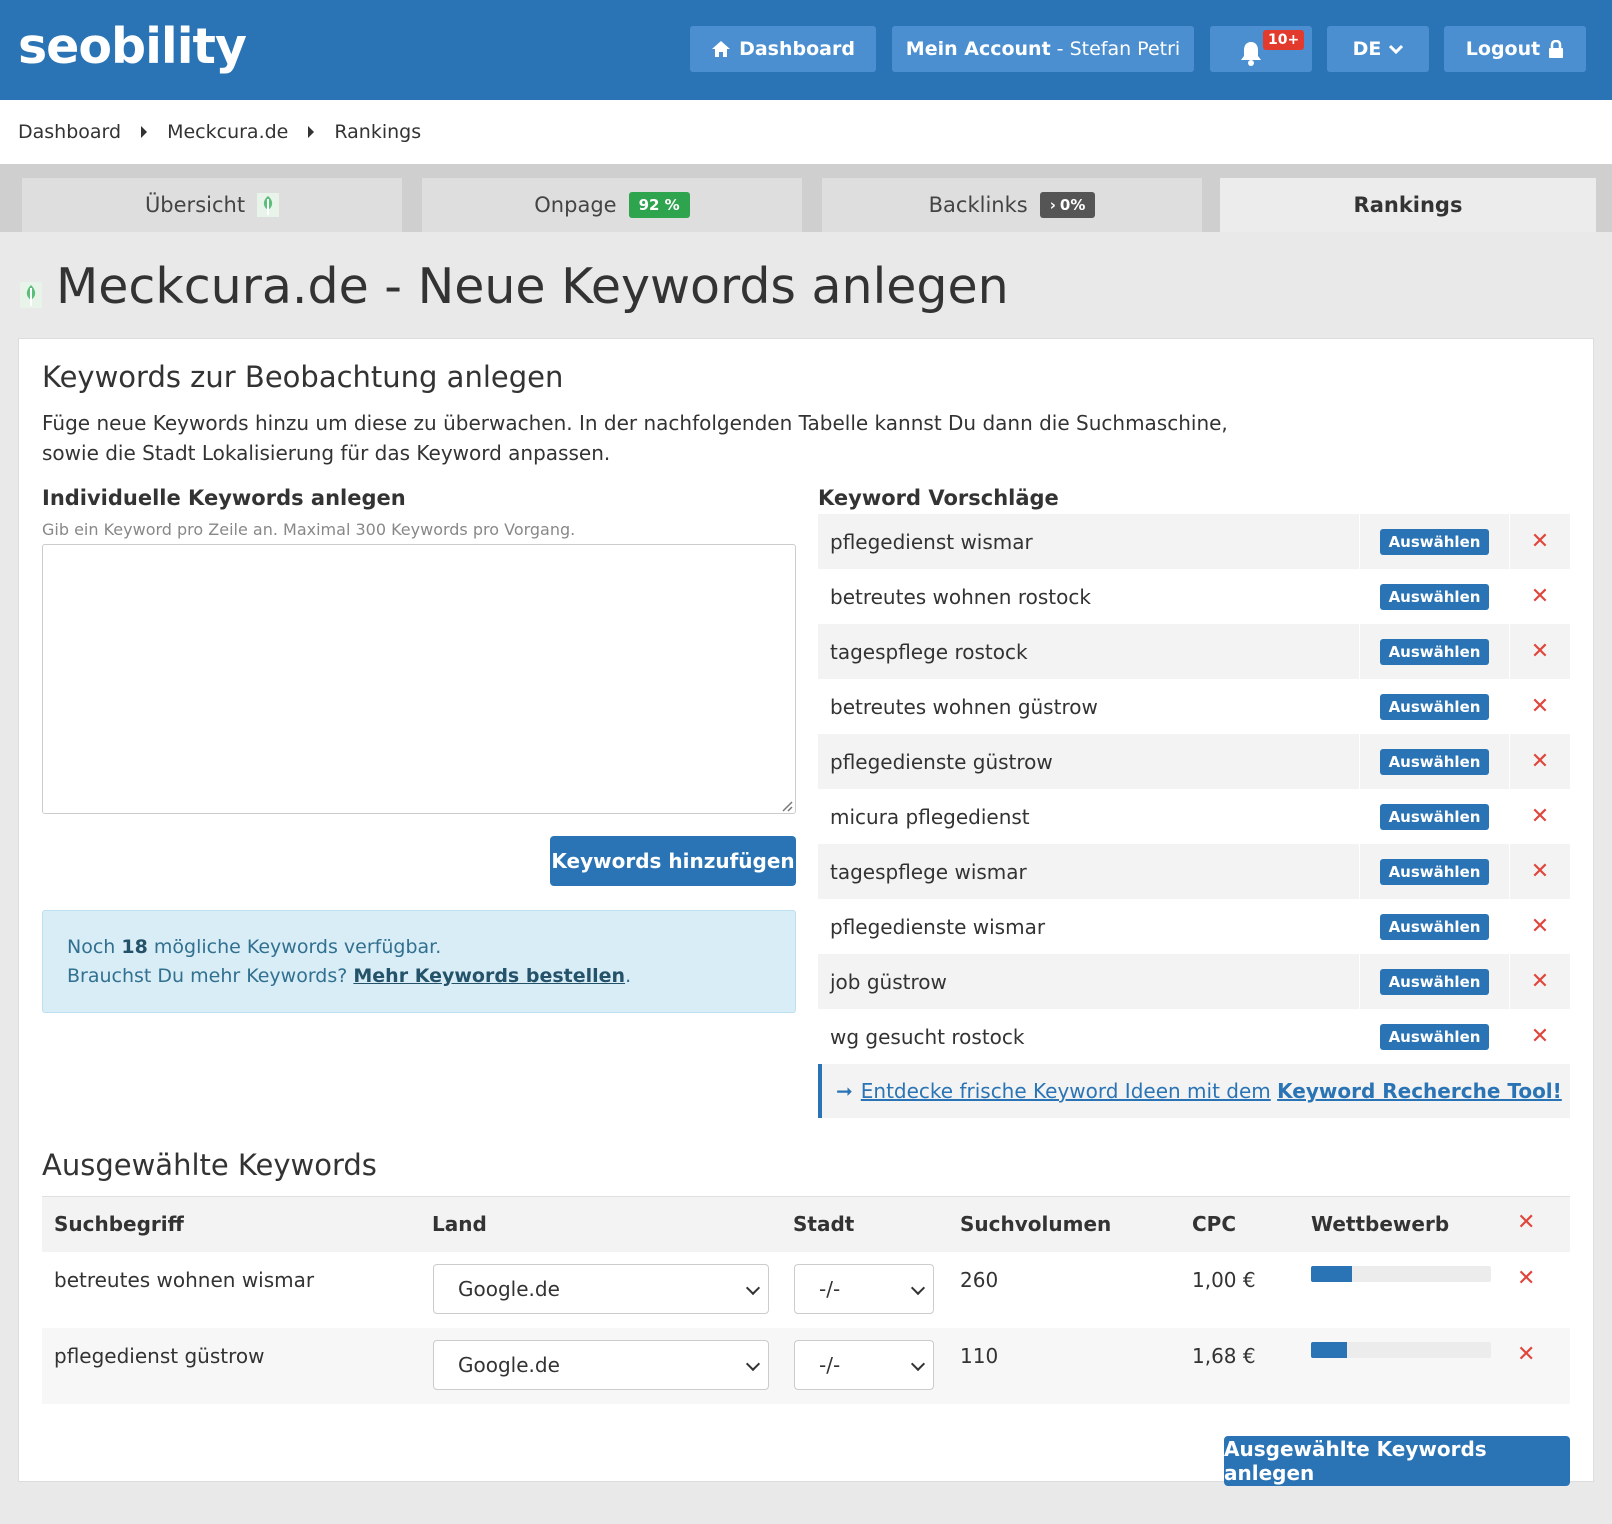  I want to click on column-suchvolumen: Suchvolumen, so click(1036, 1224).